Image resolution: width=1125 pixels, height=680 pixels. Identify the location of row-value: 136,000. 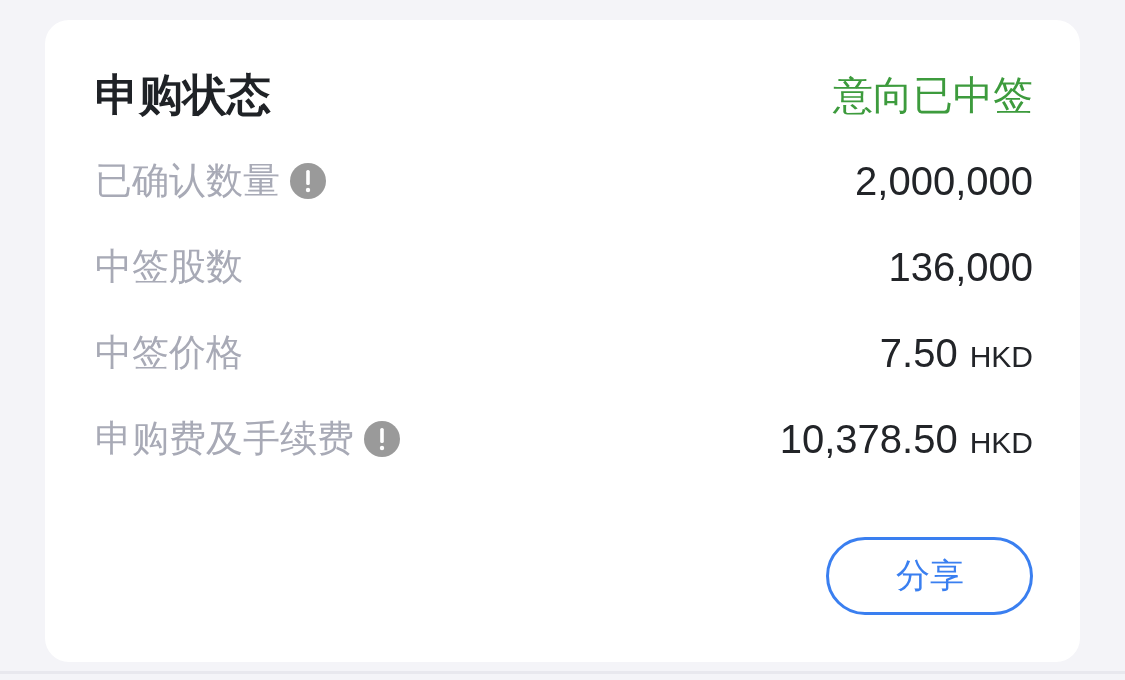
(960, 267).